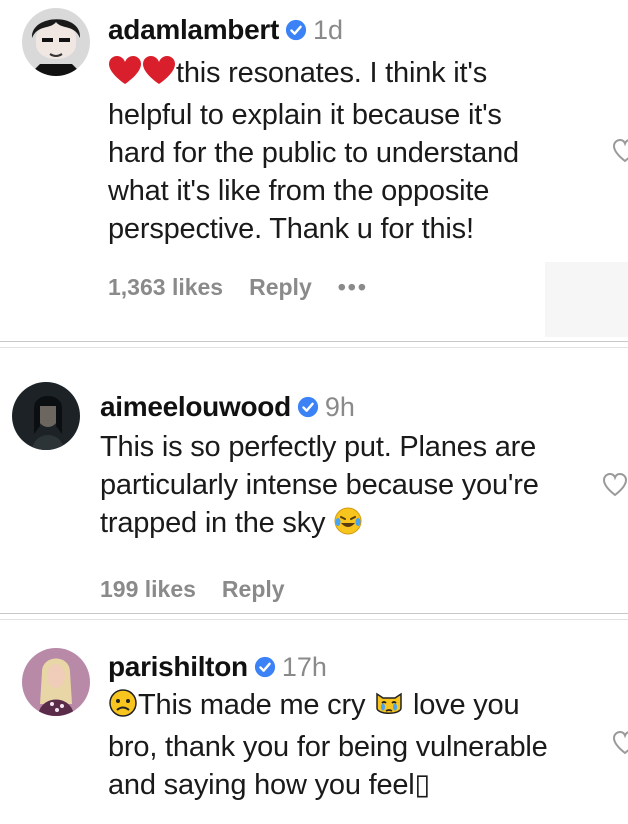 The width and height of the screenshot is (628, 824). I want to click on comment-meta: 199 likes Reply, so click(342, 589).